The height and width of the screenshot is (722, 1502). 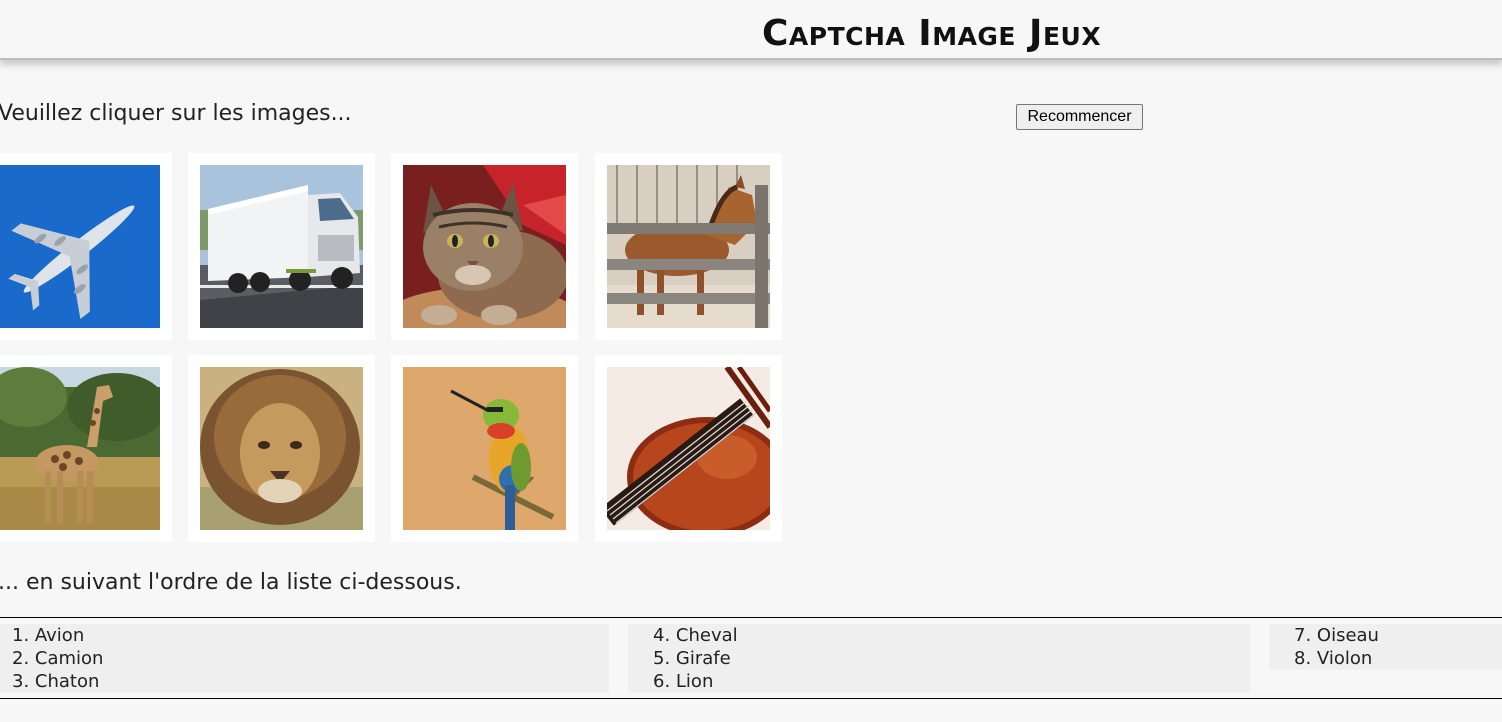 What do you see at coordinates (1336, 635) in the screenshot?
I see `list-item: 7. Oiseau` at bounding box center [1336, 635].